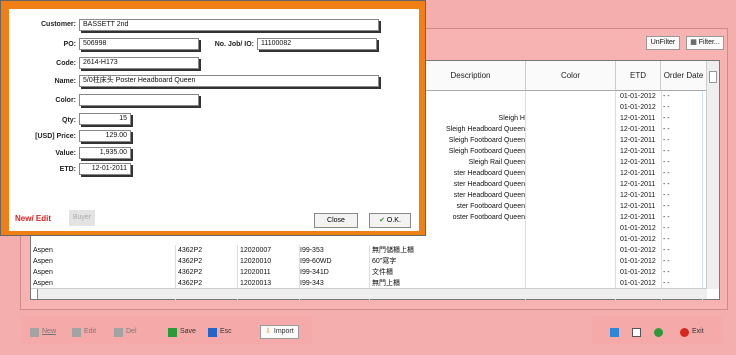  What do you see at coordinates (270, 261) in the screenshot?
I see `cell-job: 12020010` at bounding box center [270, 261].